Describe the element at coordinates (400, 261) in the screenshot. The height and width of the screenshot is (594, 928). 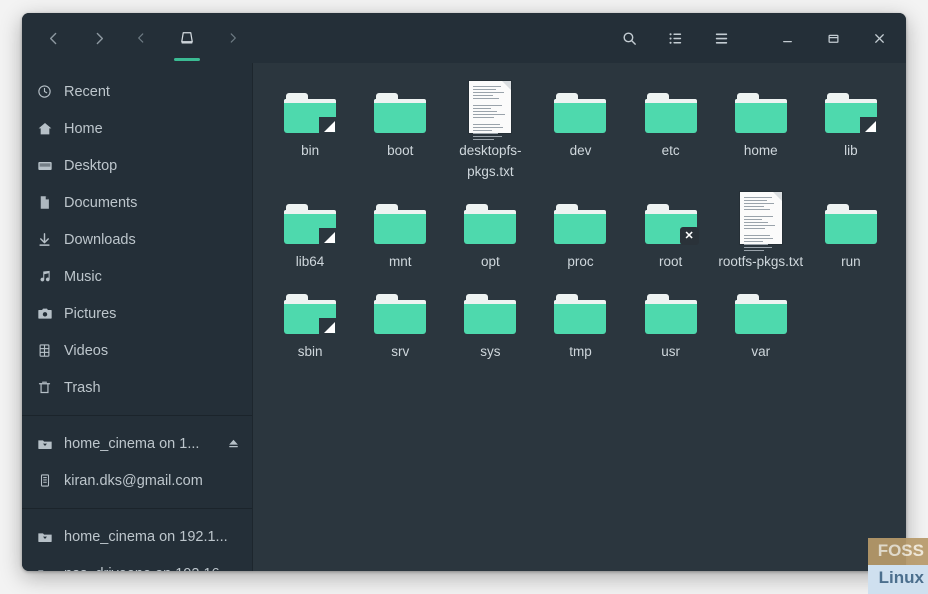
I see `file-label: mnt` at that location.